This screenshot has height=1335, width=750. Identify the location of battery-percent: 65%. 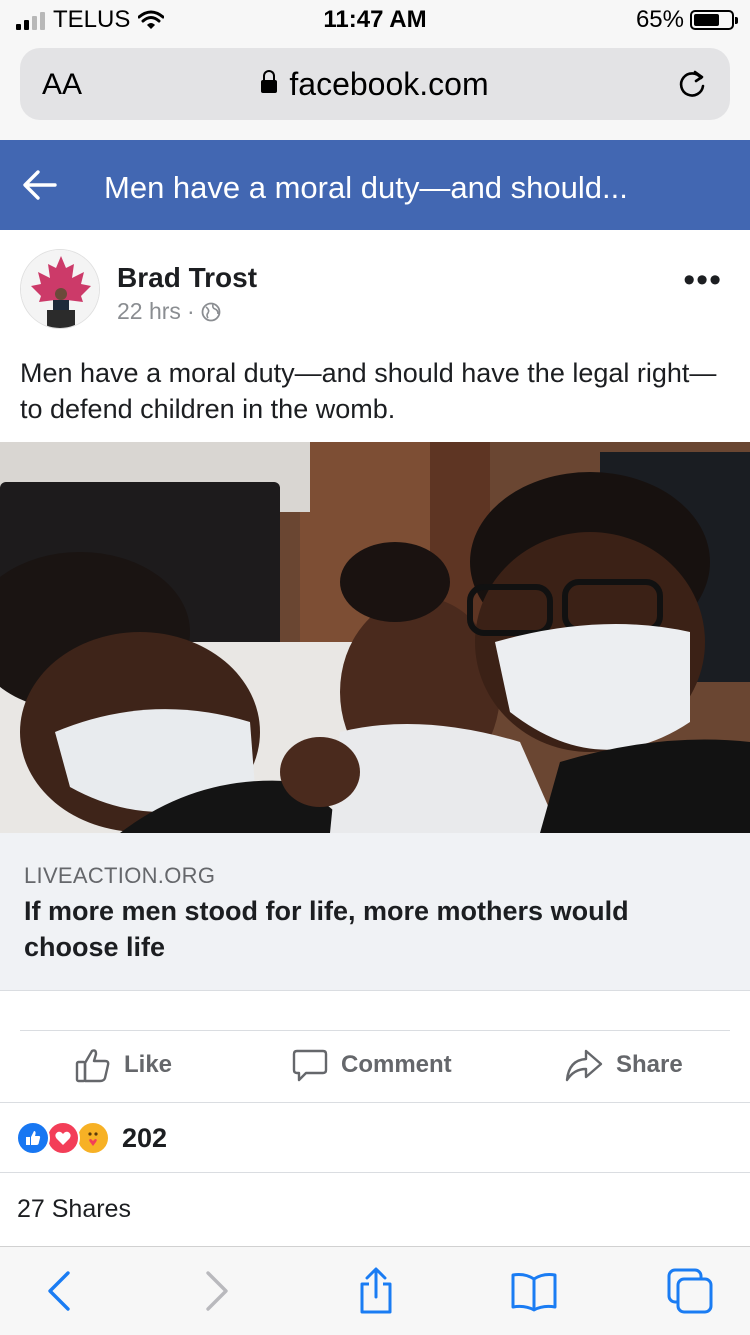
(659, 19).